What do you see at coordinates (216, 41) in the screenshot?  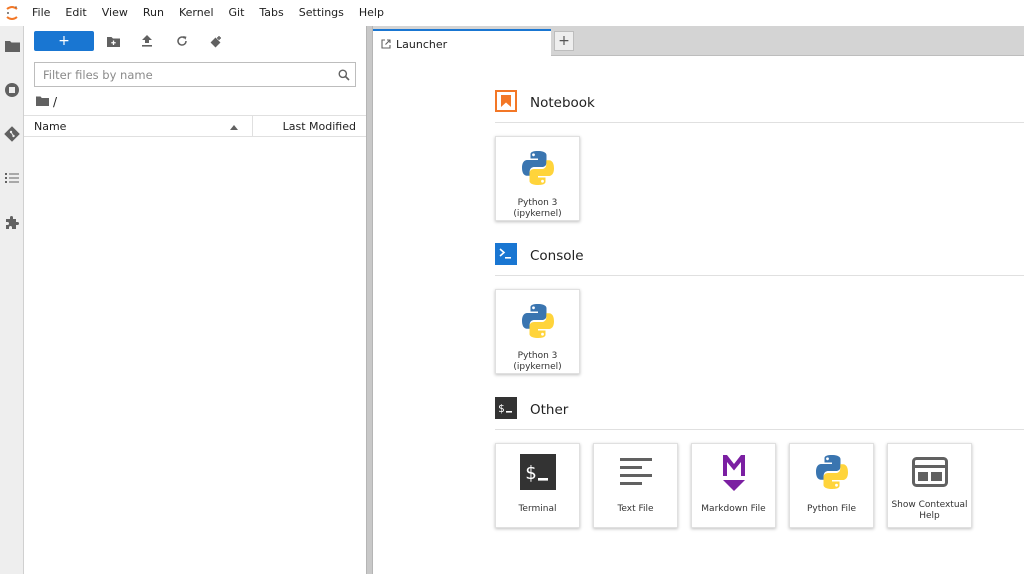 I see `git-clone-icon` at bounding box center [216, 41].